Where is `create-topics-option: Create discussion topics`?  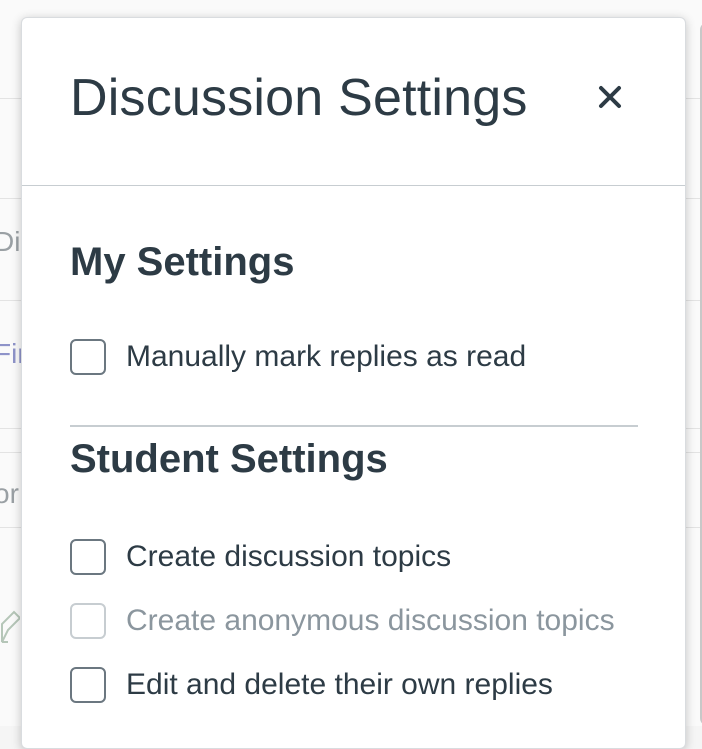
create-topics-option: Create discussion topics is located at coordinates (260, 557).